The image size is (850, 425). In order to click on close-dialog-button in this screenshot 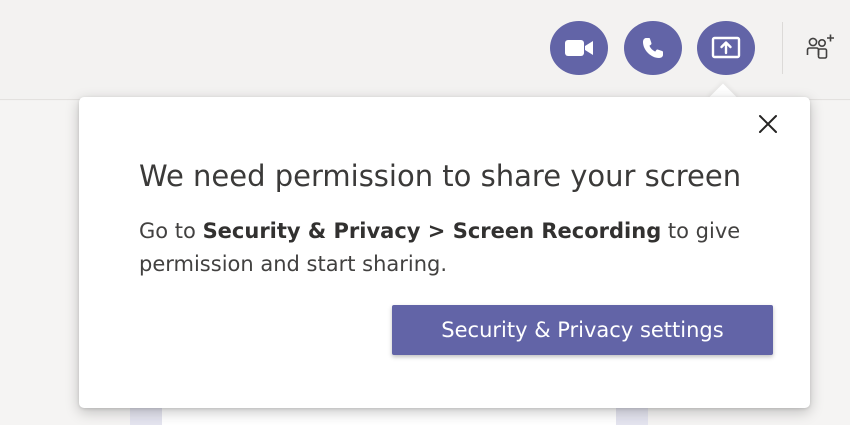, I will do `click(768, 124)`.